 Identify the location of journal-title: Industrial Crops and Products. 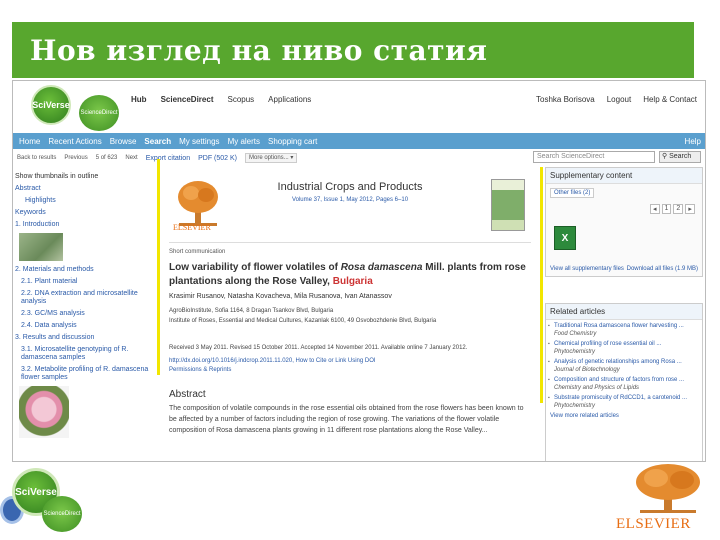
(350, 187).